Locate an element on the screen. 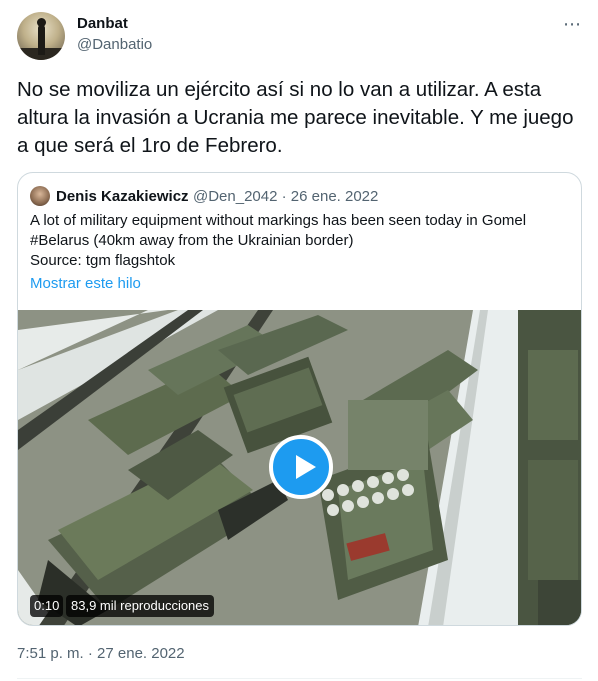 This screenshot has width=598, height=681. author-name: Danbat is located at coordinates (102, 23).